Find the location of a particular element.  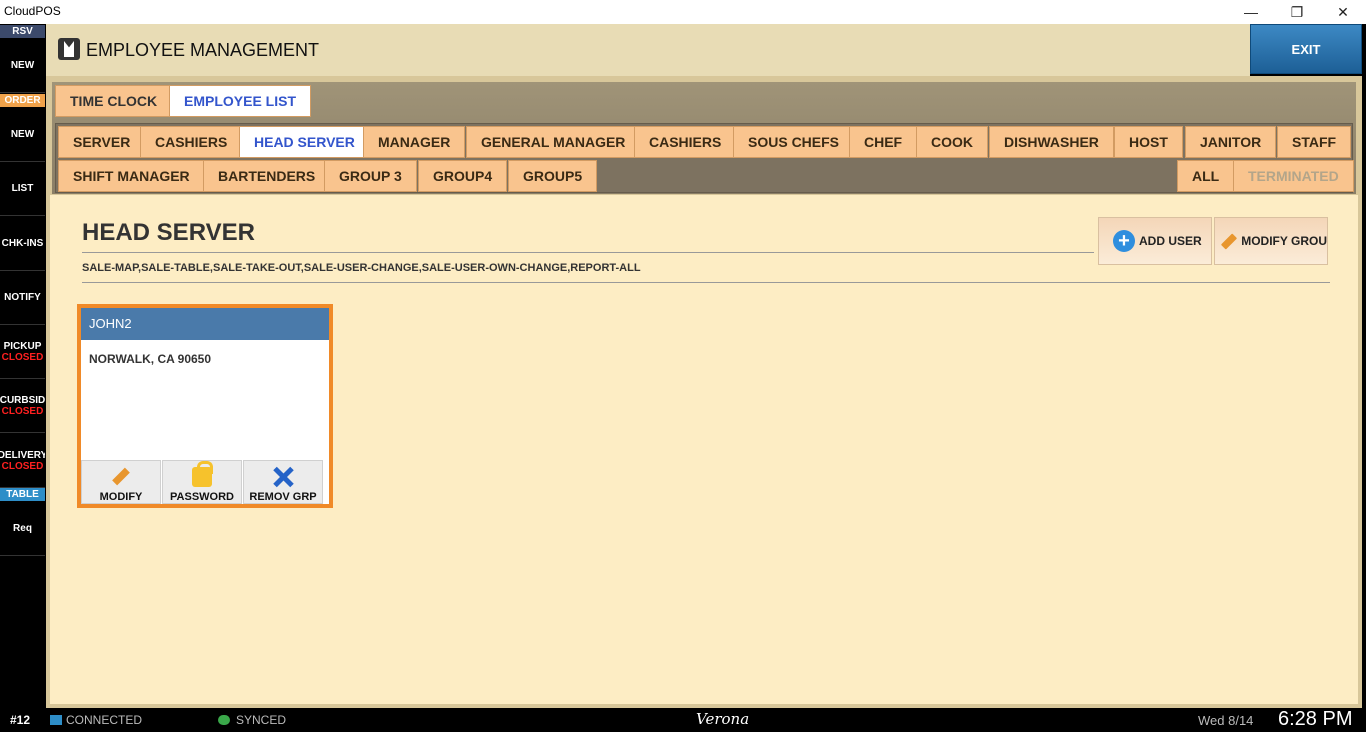

add-user-button: + ADD USER is located at coordinates (1155, 241).